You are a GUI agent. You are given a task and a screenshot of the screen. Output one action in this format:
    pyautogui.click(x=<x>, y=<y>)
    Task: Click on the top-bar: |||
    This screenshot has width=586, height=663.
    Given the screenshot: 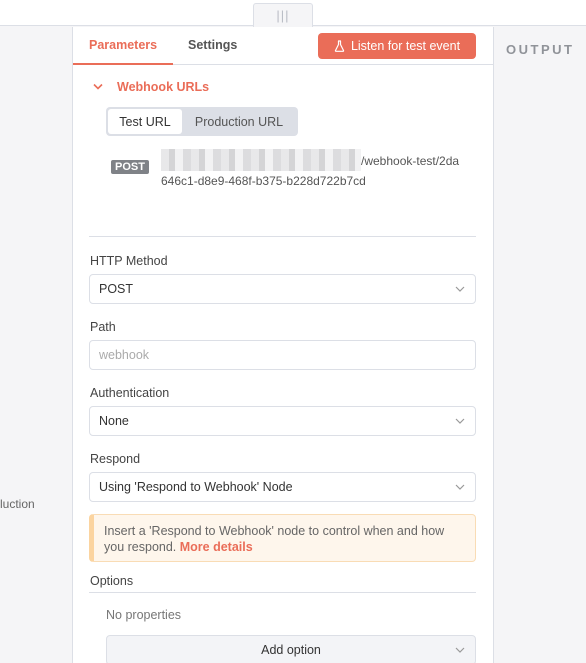 What is the action you would take?
    pyautogui.click(x=293, y=13)
    